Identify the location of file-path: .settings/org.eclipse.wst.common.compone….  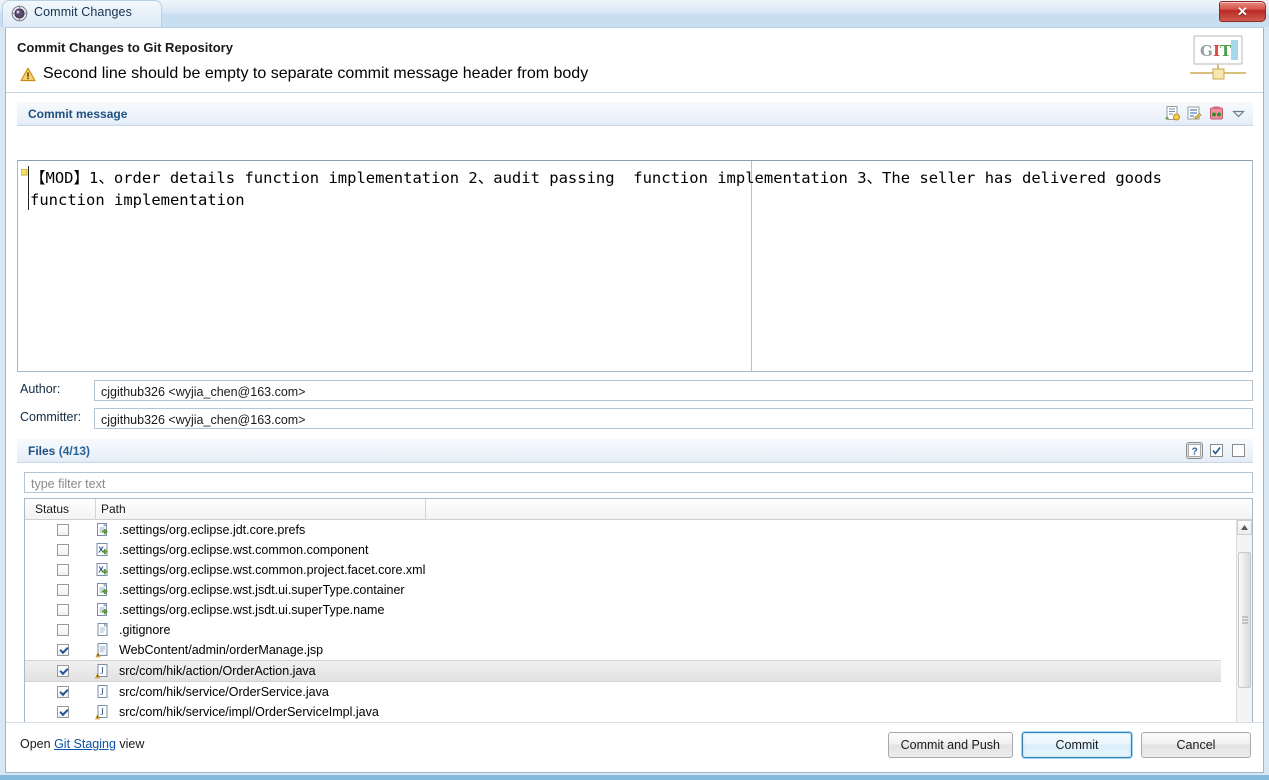
(244, 550).